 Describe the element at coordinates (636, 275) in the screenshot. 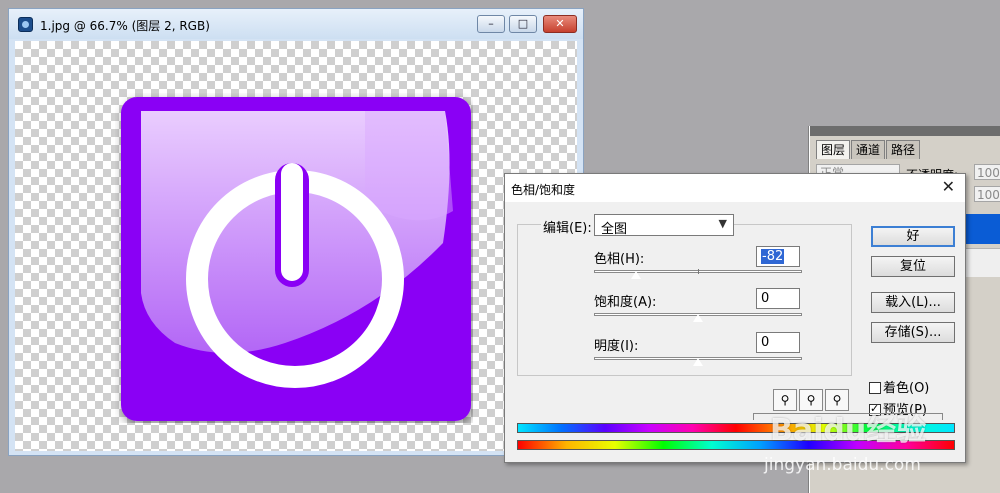

I see `hue-slider-thumb` at that location.